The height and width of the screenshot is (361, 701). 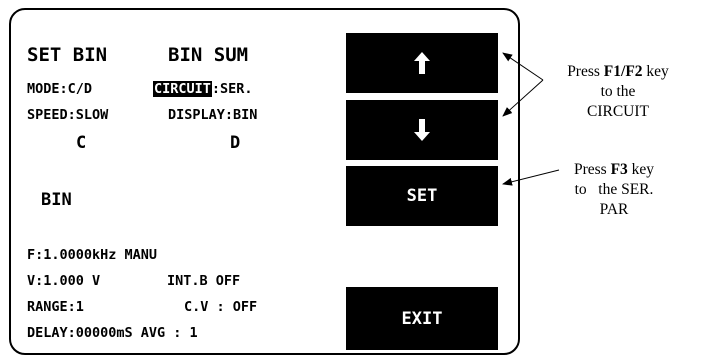 I want to click on note-f1f2-key: F1/F2, so click(x=623, y=71).